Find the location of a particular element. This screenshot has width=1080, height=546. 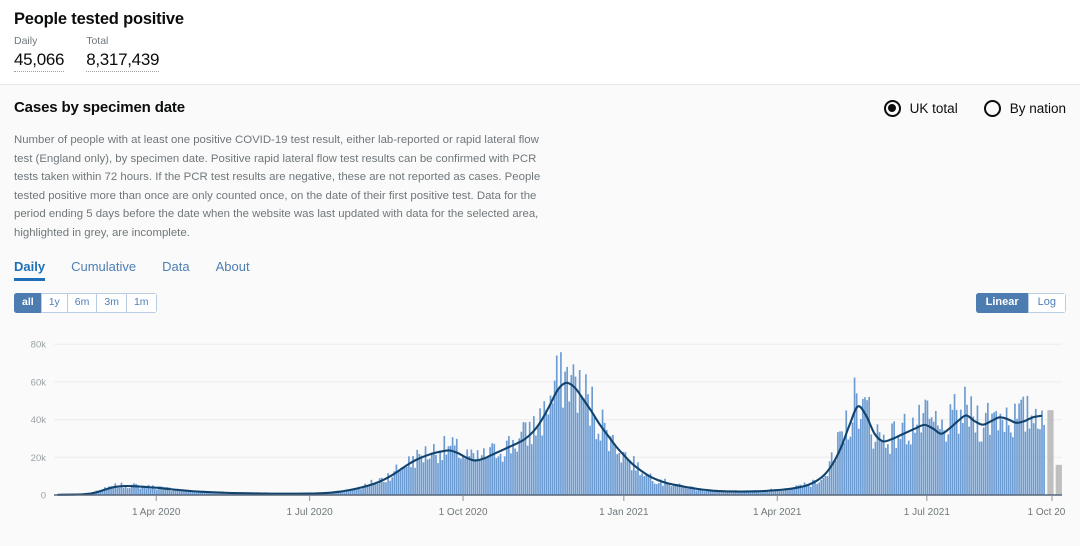

svg-text: 1 Jul 2020 is located at coordinates (310, 512).